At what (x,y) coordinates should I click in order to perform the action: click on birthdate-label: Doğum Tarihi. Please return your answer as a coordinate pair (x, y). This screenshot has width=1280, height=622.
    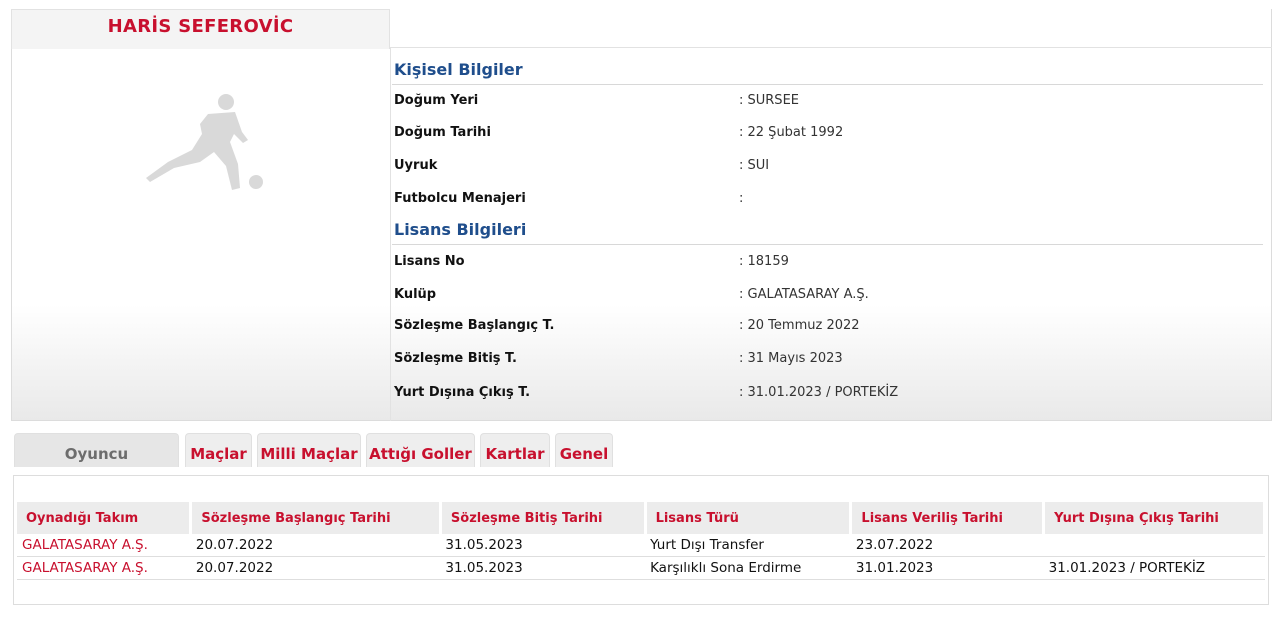
    Looking at the image, I should click on (442, 132).